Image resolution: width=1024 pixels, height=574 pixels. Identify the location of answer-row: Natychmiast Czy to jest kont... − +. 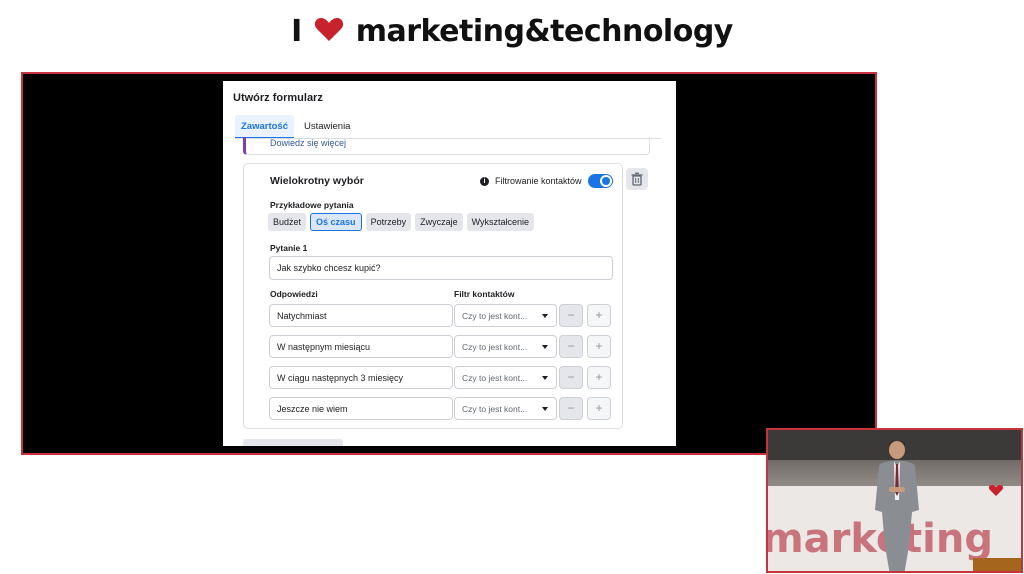
(441, 316).